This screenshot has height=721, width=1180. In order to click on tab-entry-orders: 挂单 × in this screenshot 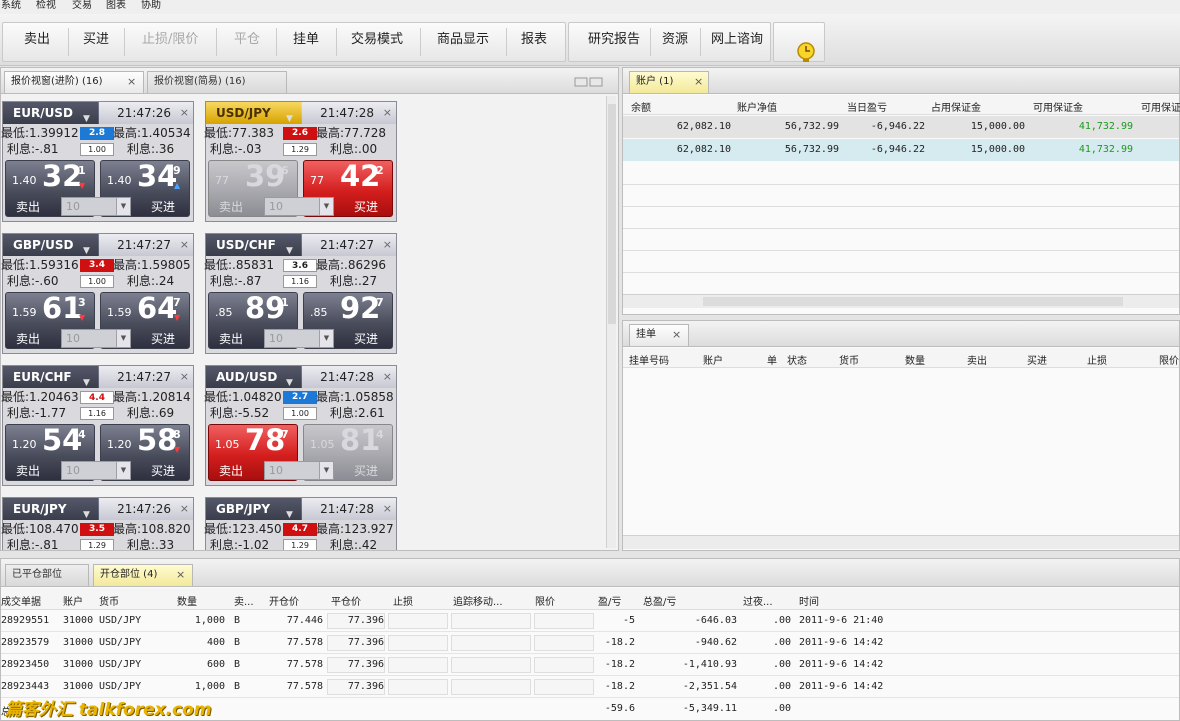, I will do `click(659, 335)`.